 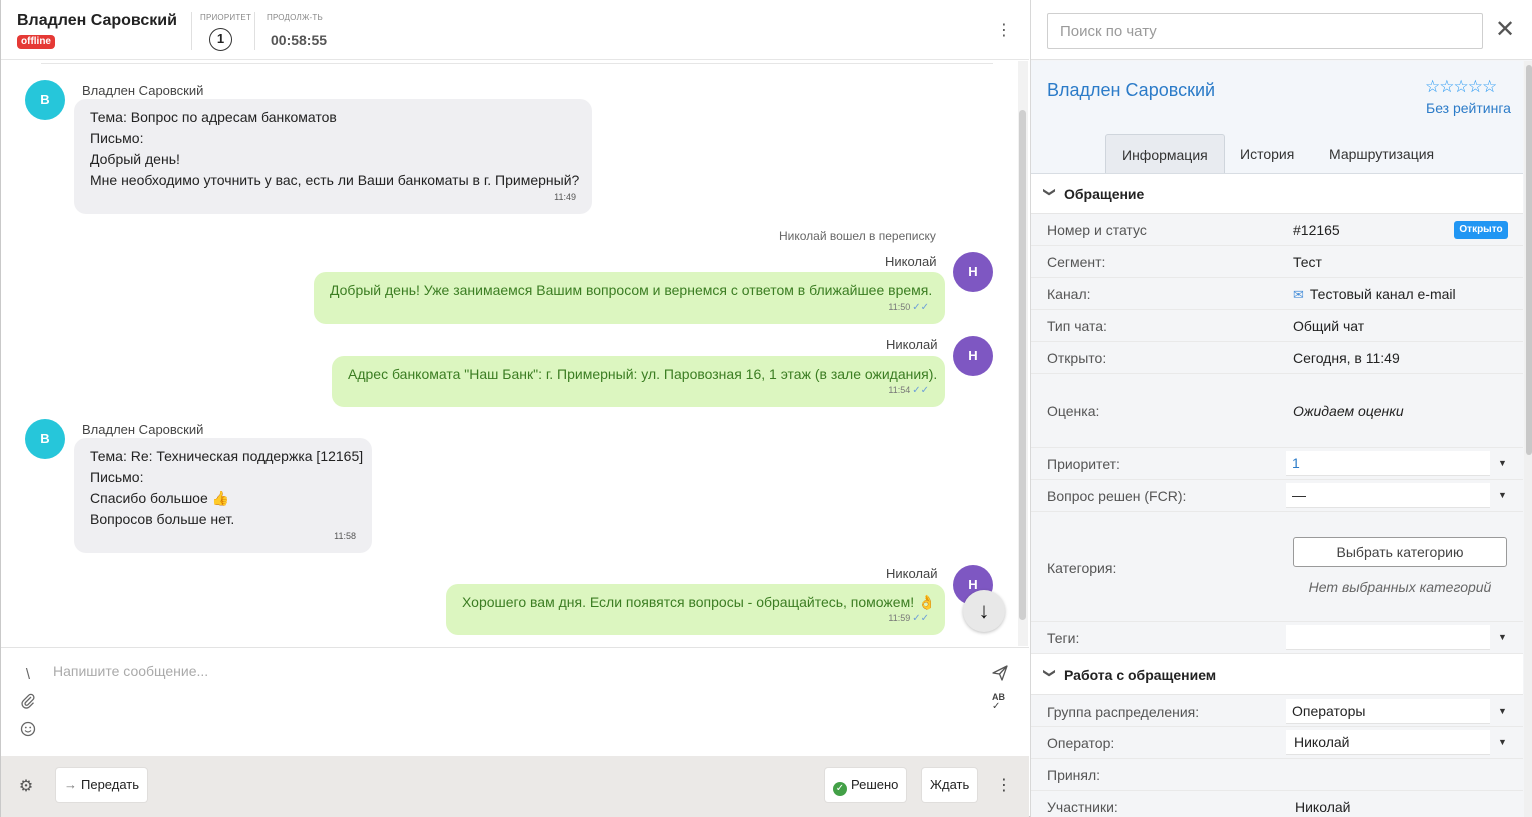 I want to click on field-label: Открыто:, so click(x=1077, y=358).